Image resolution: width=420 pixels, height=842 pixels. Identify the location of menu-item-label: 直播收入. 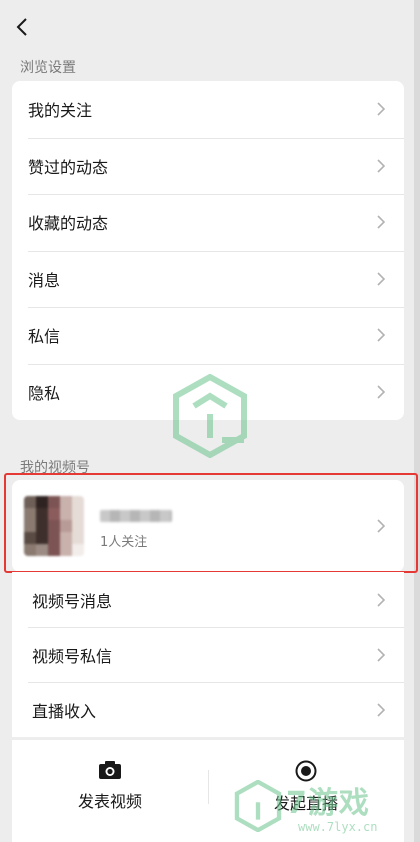
(64, 711).